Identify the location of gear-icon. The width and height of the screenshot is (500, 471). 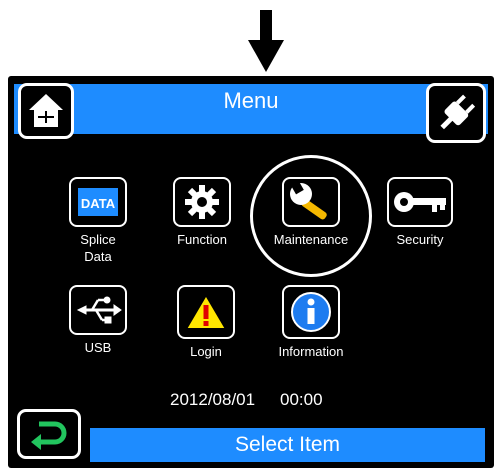
(202, 202).